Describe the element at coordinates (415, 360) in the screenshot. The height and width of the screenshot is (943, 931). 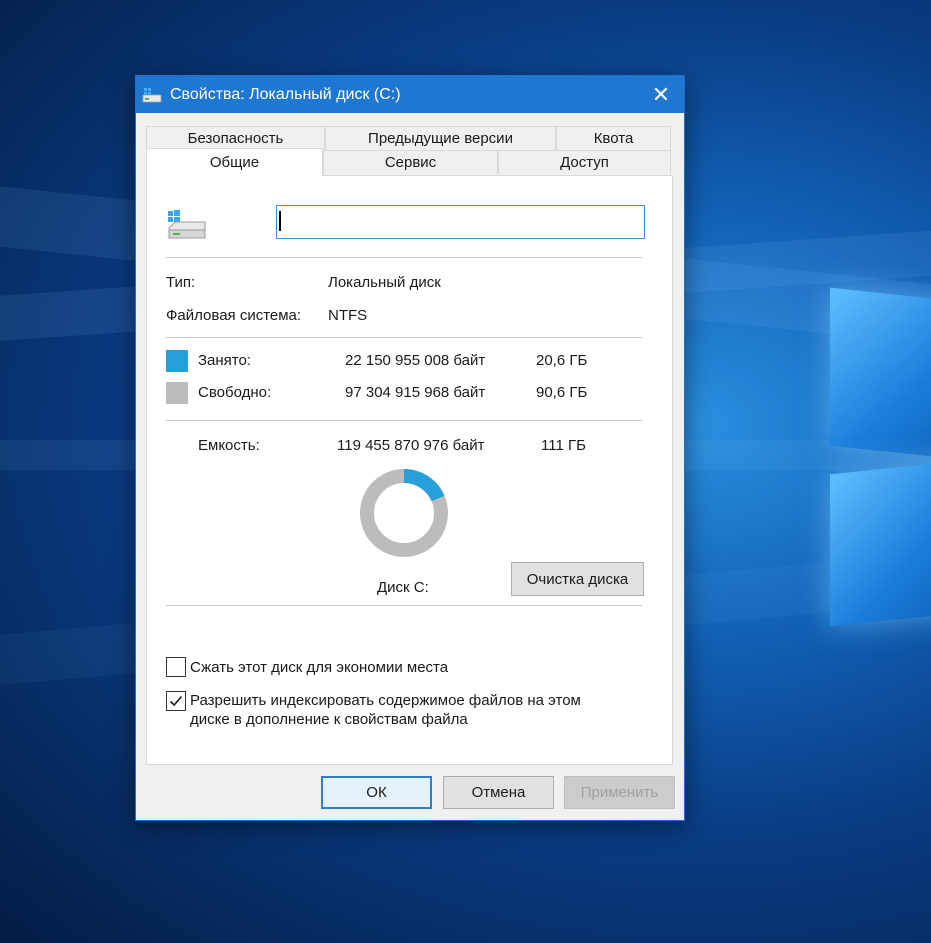
I see `used-space-bytes: 22 150 955 008 байт` at that location.